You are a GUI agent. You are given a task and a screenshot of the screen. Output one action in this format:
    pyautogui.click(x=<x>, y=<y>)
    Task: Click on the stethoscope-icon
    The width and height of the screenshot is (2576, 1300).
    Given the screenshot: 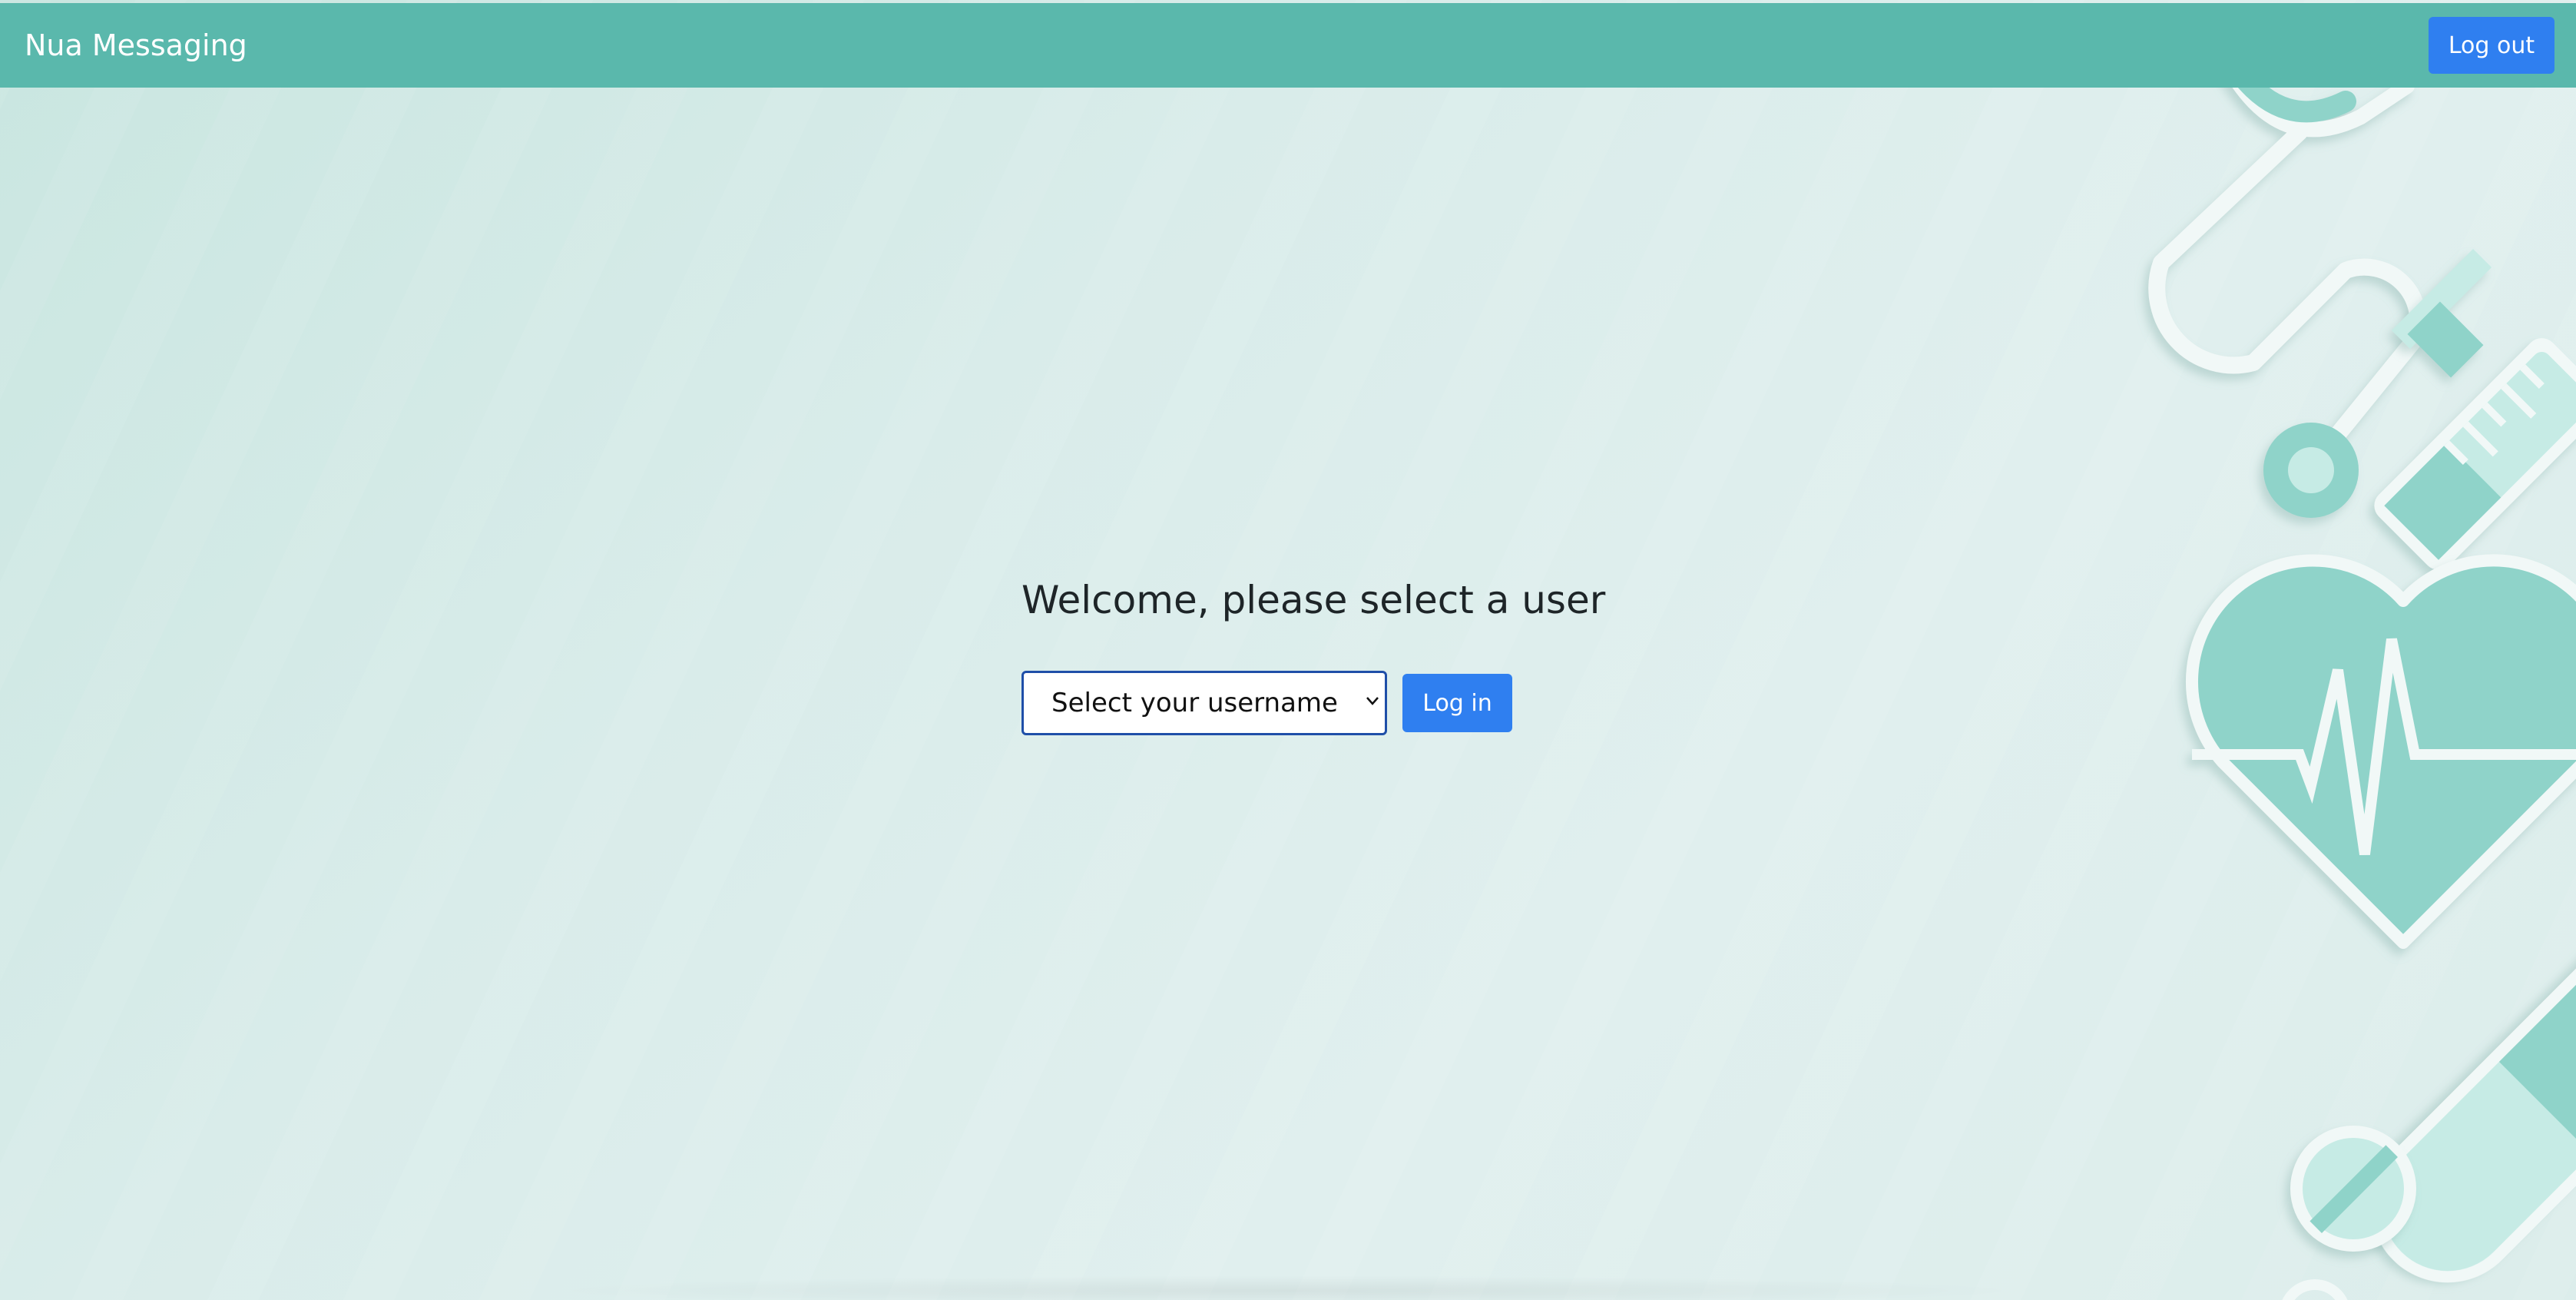 What is the action you would take?
    pyautogui.click(x=2287, y=302)
    